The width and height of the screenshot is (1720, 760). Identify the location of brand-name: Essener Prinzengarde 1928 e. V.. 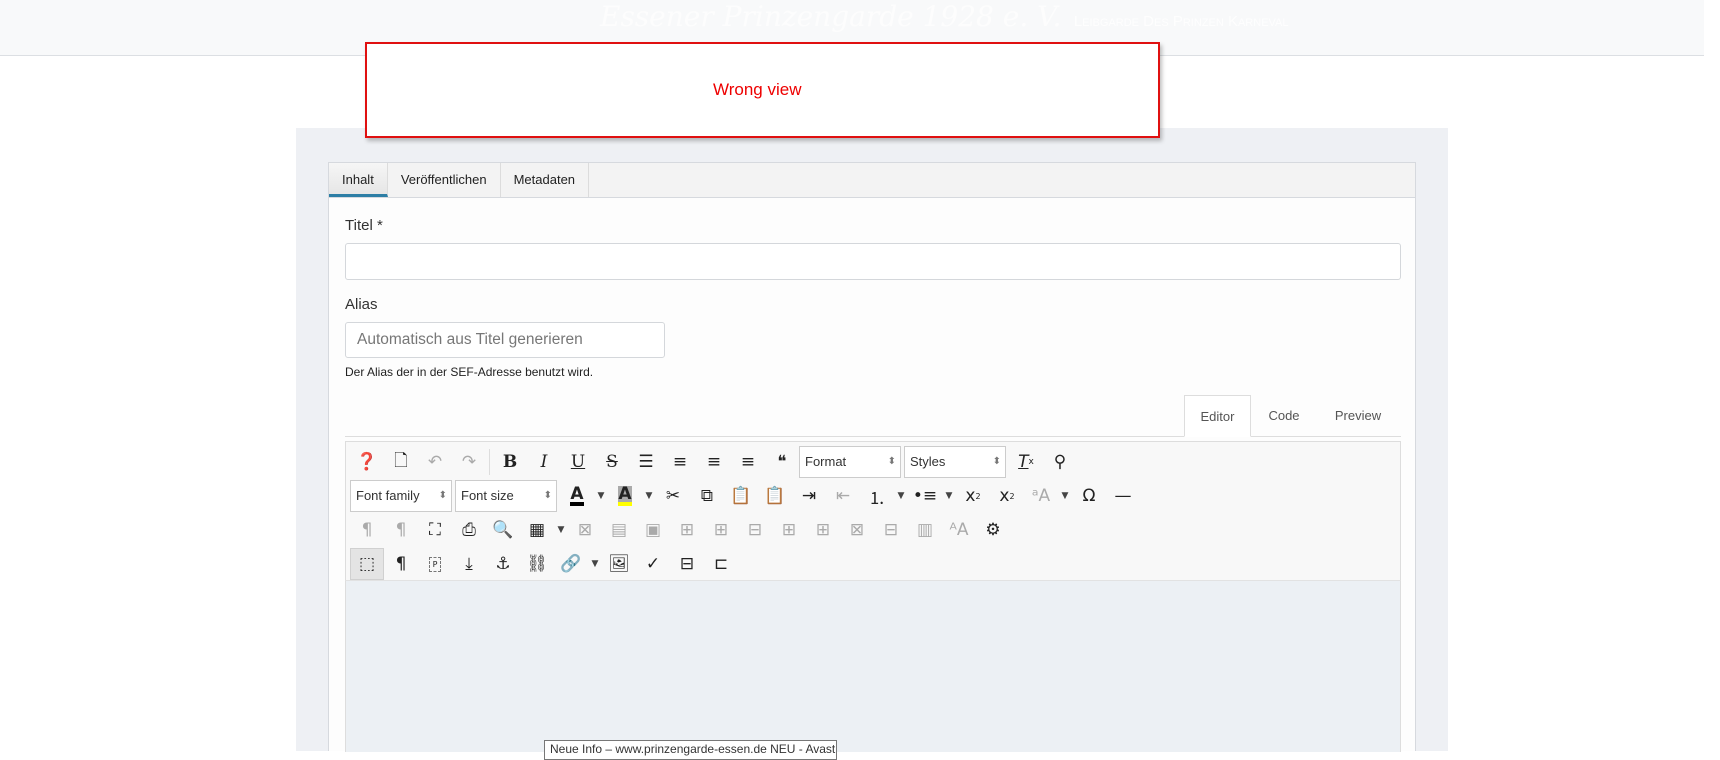
(831, 16).